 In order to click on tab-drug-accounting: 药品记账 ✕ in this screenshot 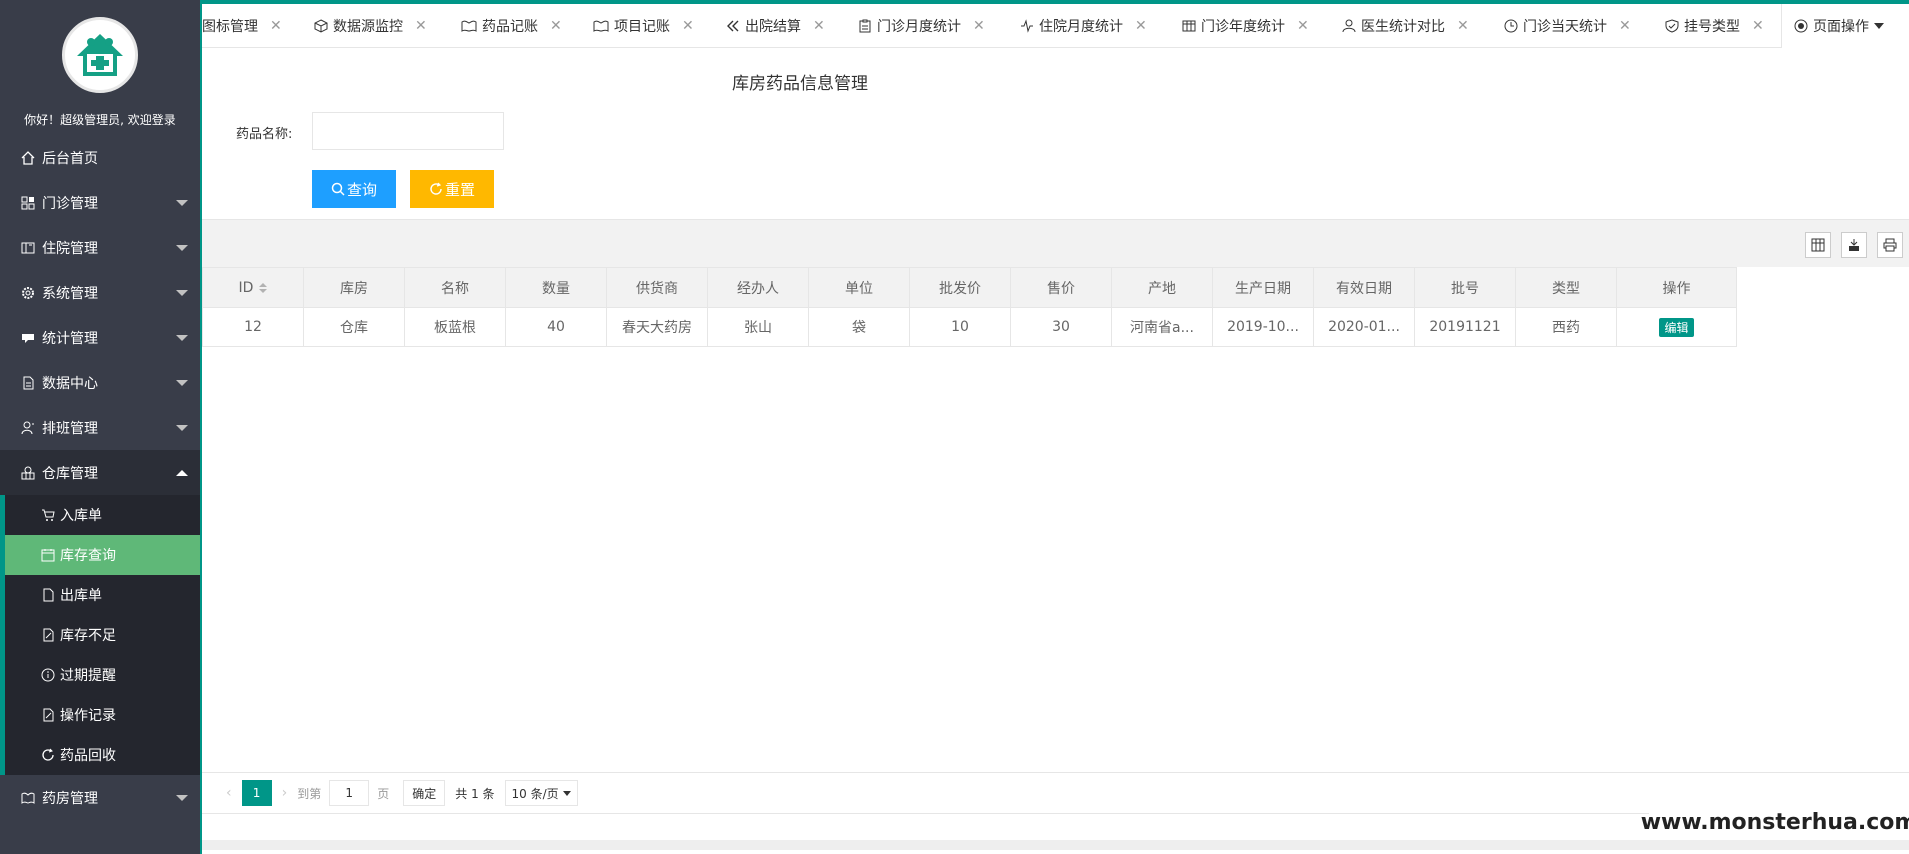, I will do `click(511, 26)`.